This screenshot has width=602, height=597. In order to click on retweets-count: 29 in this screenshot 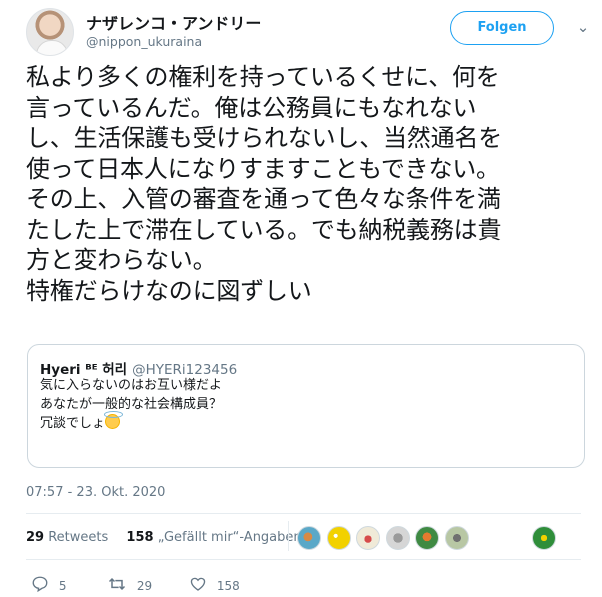, I will do `click(35, 537)`.